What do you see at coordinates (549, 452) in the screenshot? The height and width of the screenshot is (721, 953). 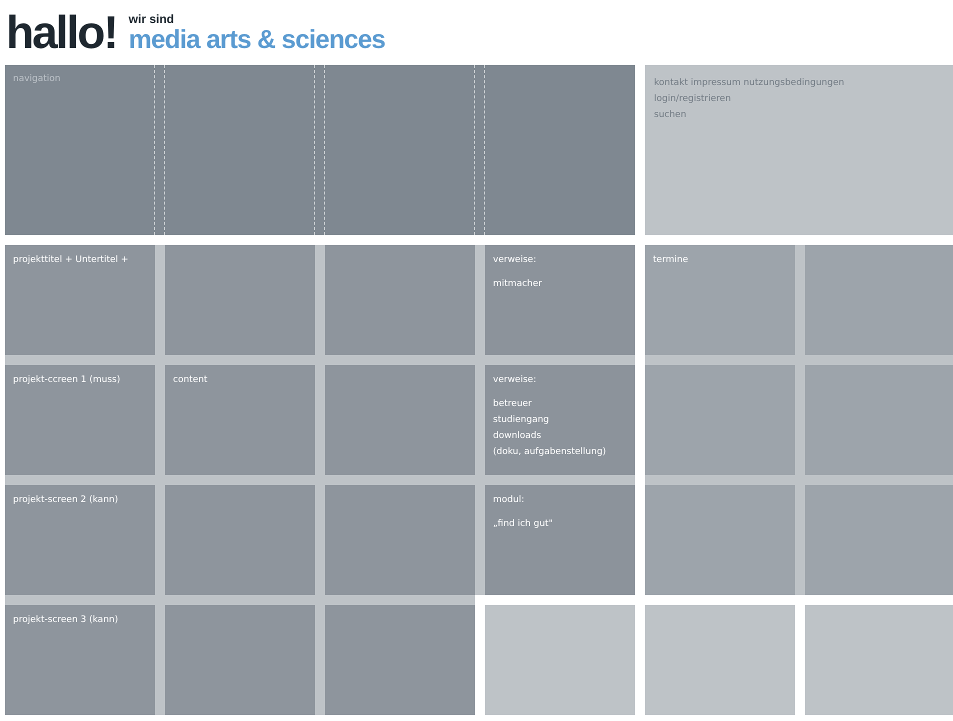 I see `block-item: (doku, aufgabenstellung)` at bounding box center [549, 452].